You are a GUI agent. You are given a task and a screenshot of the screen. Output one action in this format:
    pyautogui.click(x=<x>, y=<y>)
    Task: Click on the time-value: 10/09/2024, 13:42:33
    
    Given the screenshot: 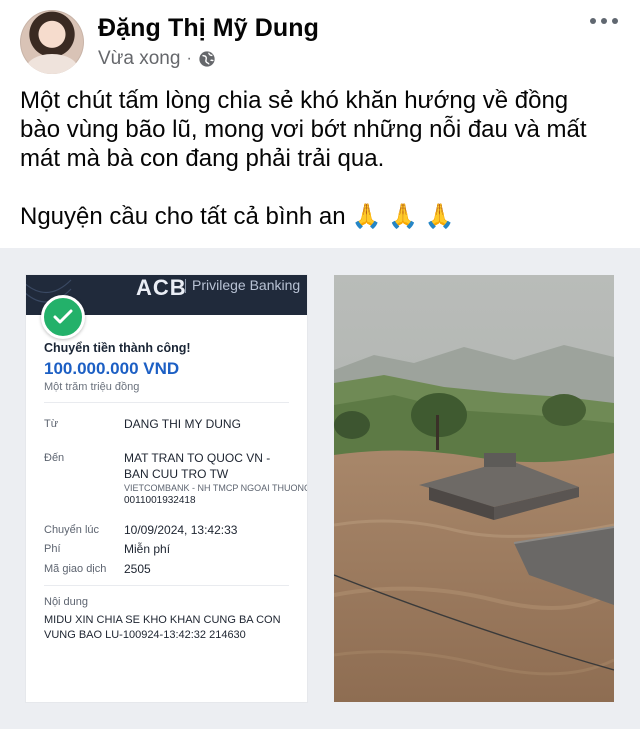 What is the action you would take?
    pyautogui.click(x=181, y=530)
    